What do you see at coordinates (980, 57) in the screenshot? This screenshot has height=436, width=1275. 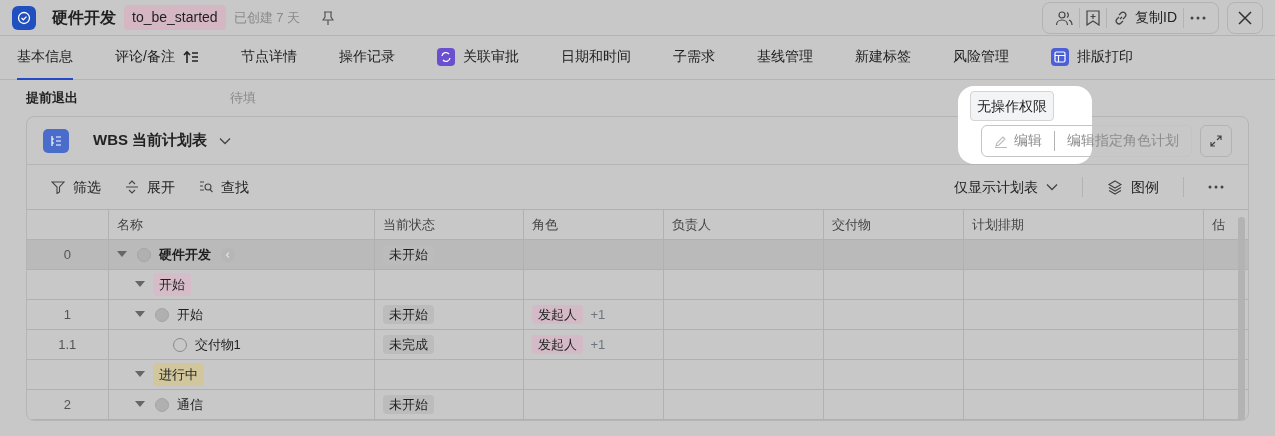 I see `tab: 风险管理` at bounding box center [980, 57].